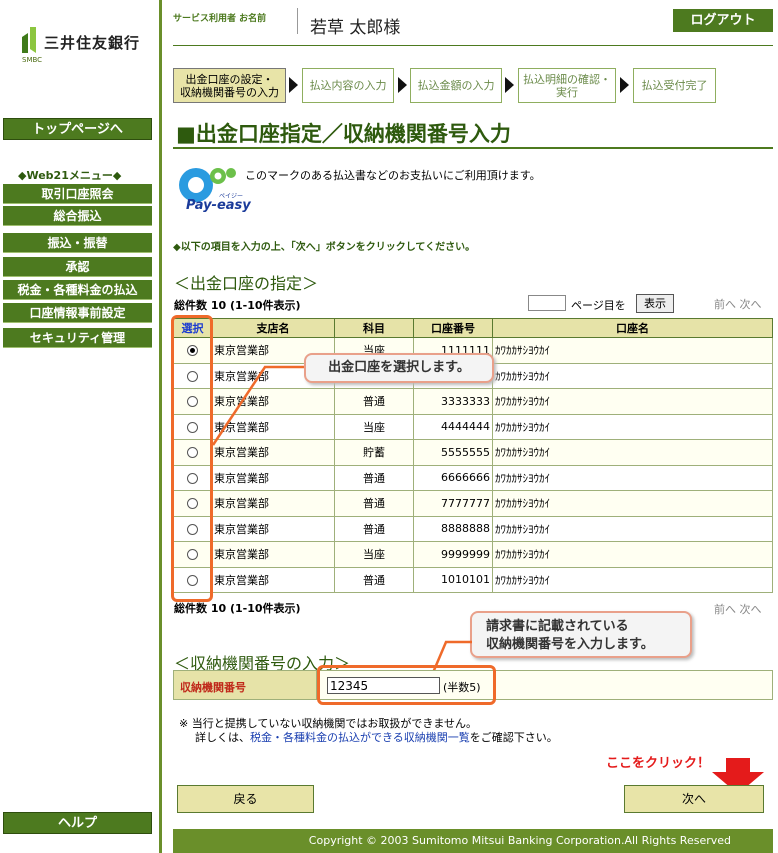 The image size is (778, 853). Describe the element at coordinates (453, 554) in the screenshot. I see `number-cell: 9999999` at that location.